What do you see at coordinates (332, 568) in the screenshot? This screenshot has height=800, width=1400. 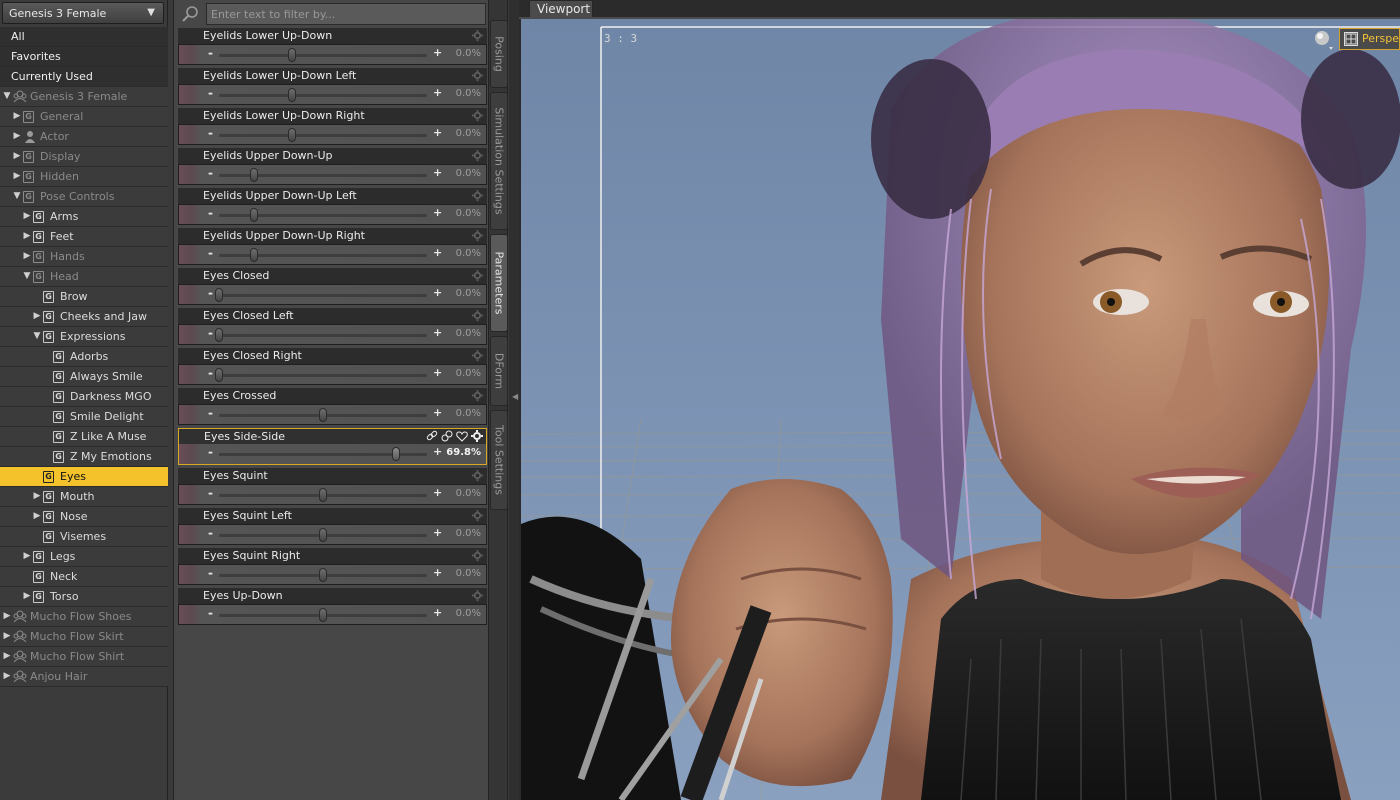 I see `parameter-slider: Eyes Squint Right - +0.0%` at bounding box center [332, 568].